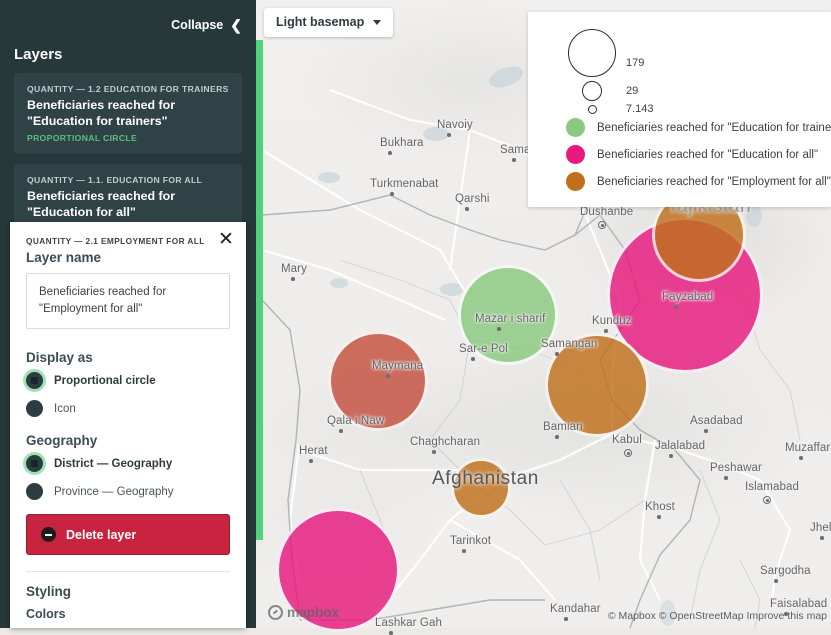  Describe the element at coordinates (471, 541) in the screenshot. I see `city-label: Tarinkot` at that location.